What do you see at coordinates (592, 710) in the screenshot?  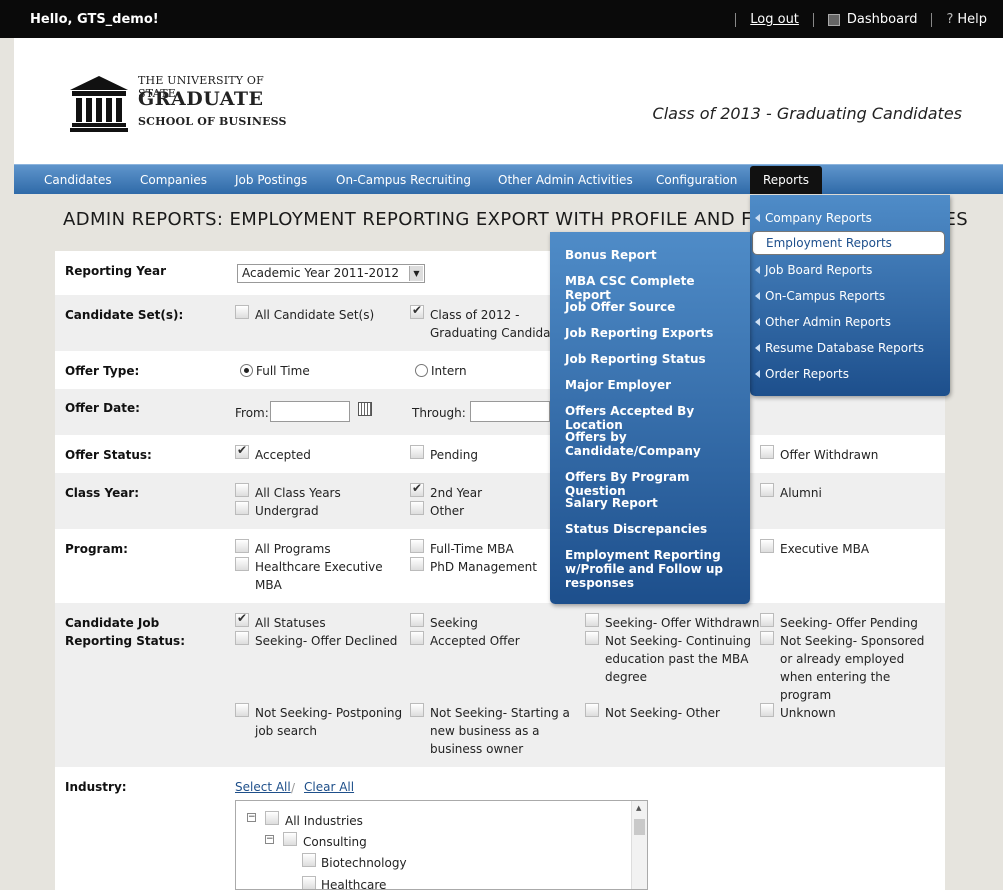 I see `not-seeking-other-checkbox` at bounding box center [592, 710].